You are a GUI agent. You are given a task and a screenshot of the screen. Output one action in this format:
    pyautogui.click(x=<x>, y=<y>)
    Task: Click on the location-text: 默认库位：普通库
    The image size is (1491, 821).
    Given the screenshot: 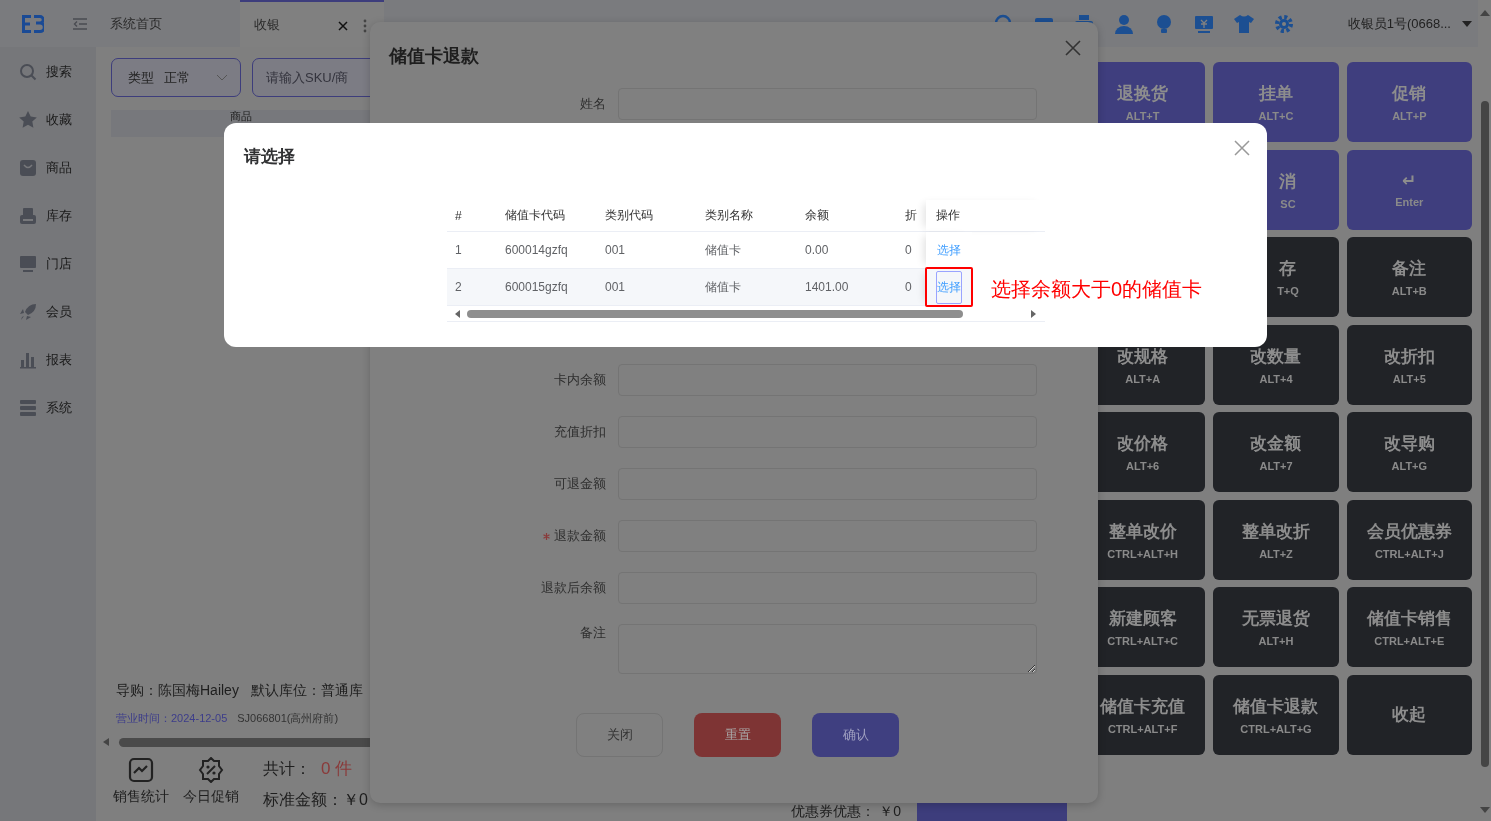 What is the action you would take?
    pyautogui.click(x=306, y=691)
    